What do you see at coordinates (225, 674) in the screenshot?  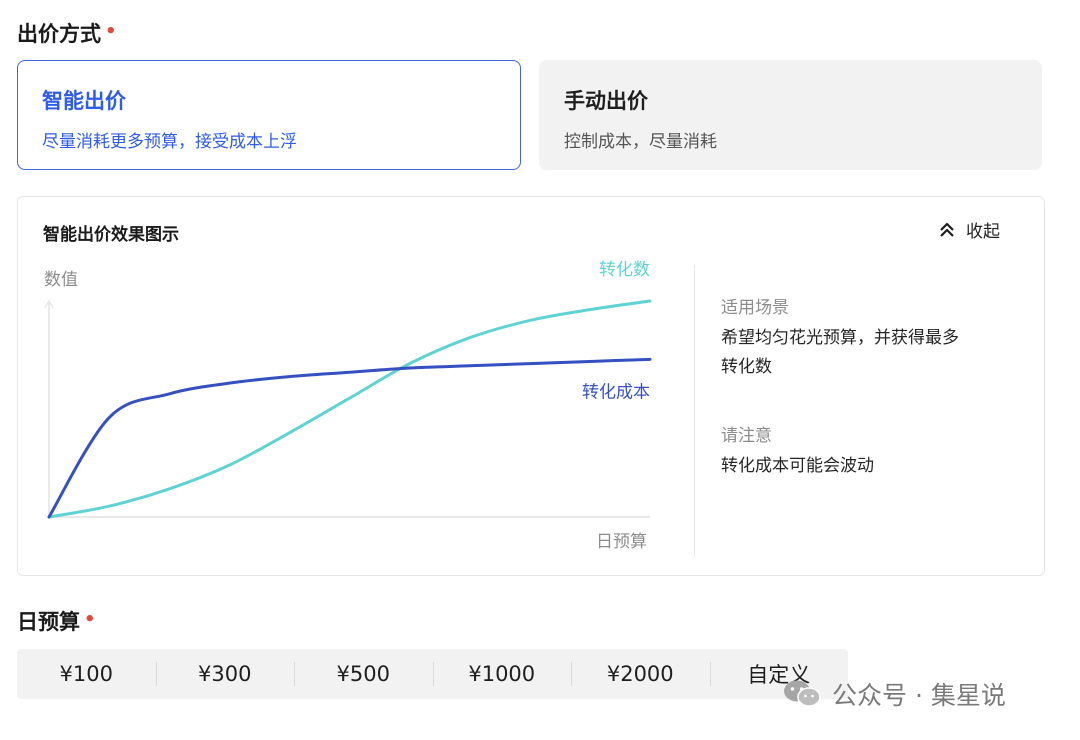 I see `budget-option-300: ¥300` at bounding box center [225, 674].